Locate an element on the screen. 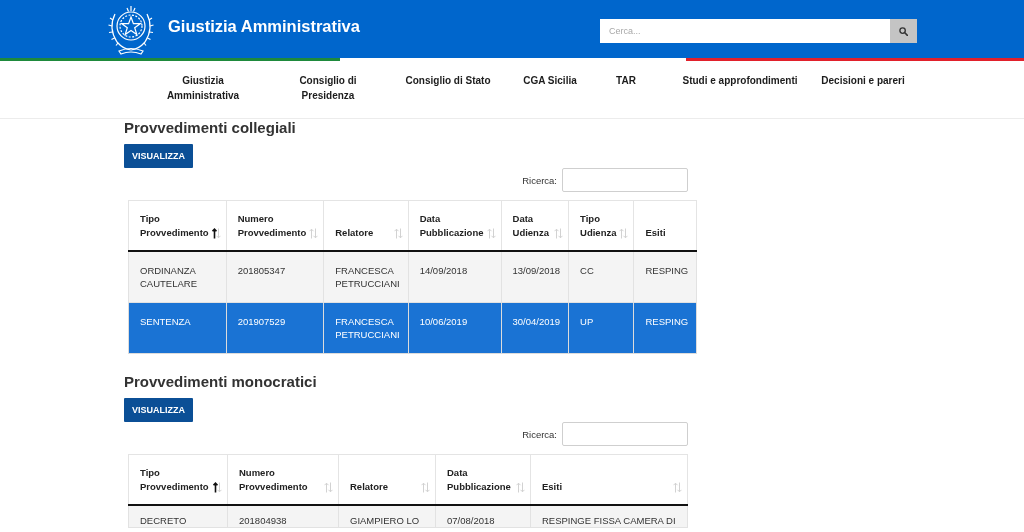 The height and width of the screenshot is (532, 1024). column-header: Tipo Udienza is located at coordinates (601, 225).